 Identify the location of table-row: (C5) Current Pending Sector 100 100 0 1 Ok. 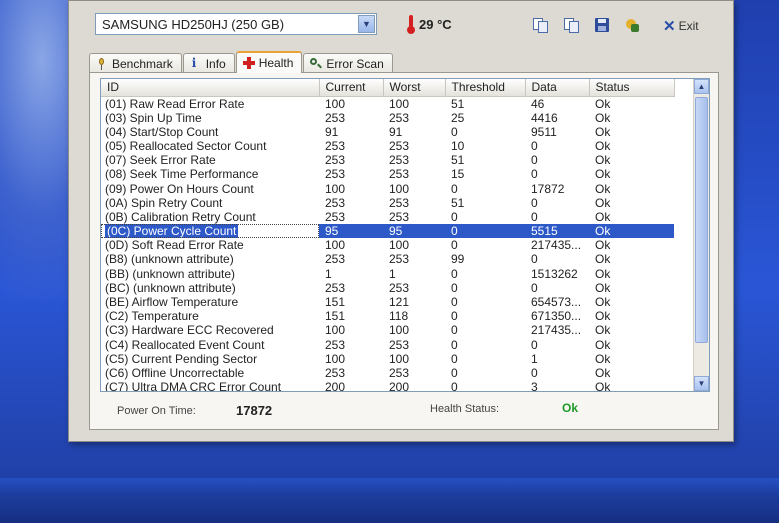
(387, 359).